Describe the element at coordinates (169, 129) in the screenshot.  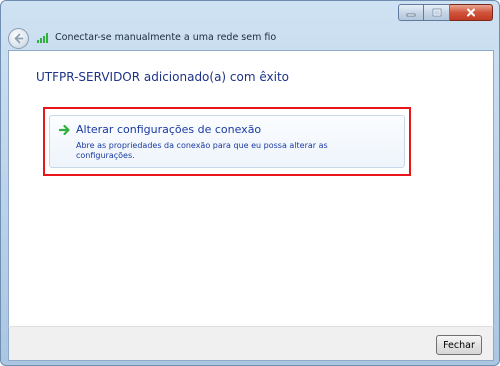
I see `command-link-title: Alterar configurações de conexão` at that location.